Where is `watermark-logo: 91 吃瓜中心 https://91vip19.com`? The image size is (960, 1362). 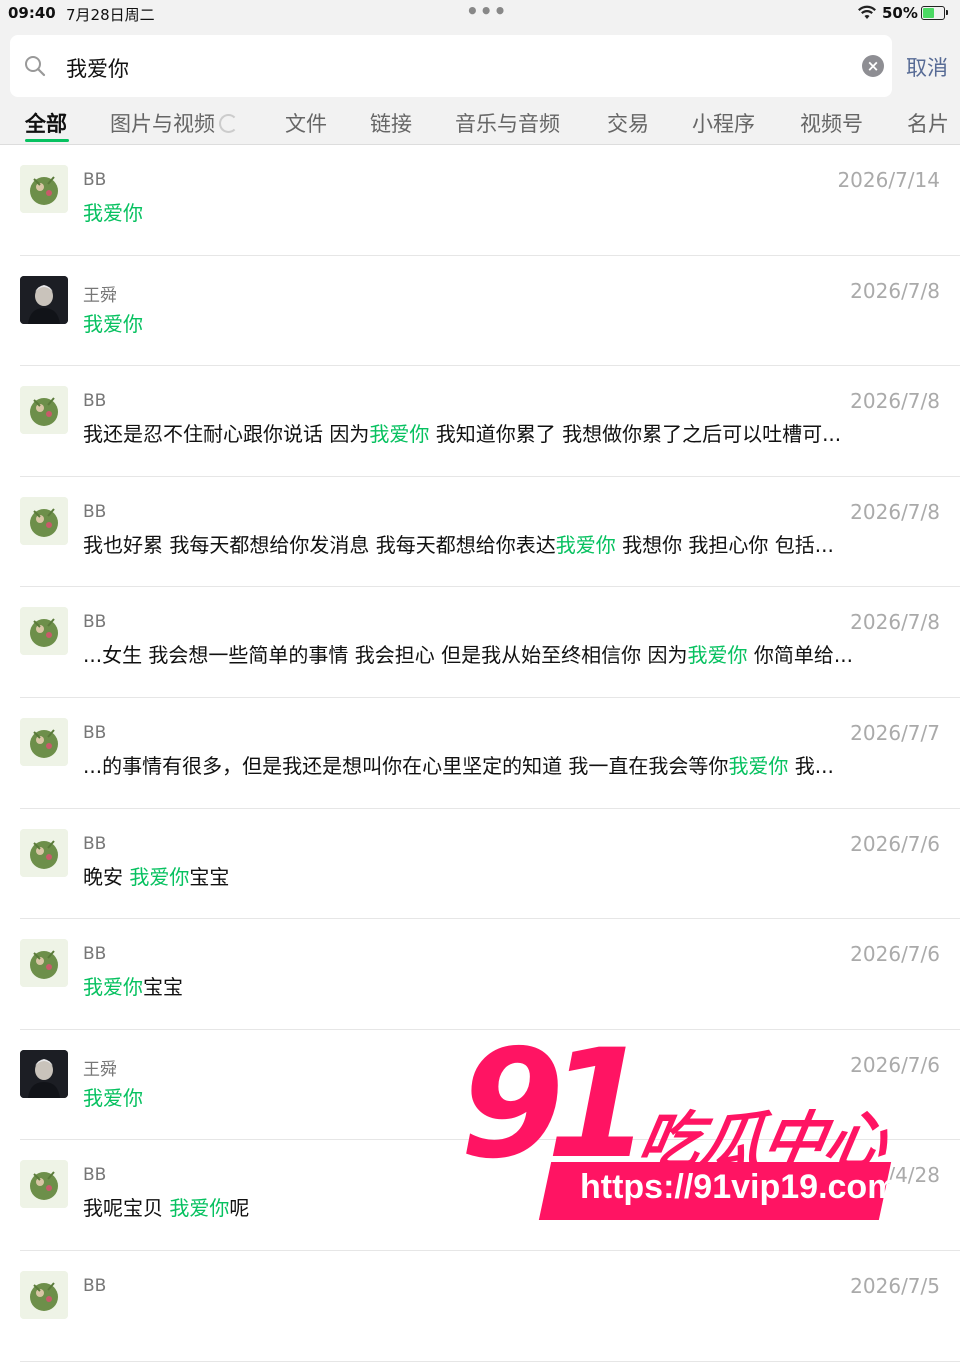
watermark-logo: 91 吃瓜中心 https://91vip19.com is located at coordinates (690, 1130).